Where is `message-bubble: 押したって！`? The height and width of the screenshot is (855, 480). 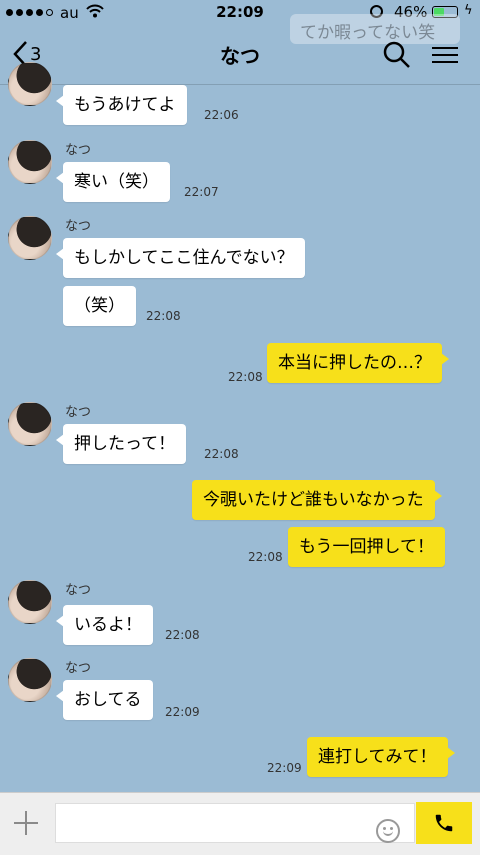 message-bubble: 押したって！ is located at coordinates (121, 444).